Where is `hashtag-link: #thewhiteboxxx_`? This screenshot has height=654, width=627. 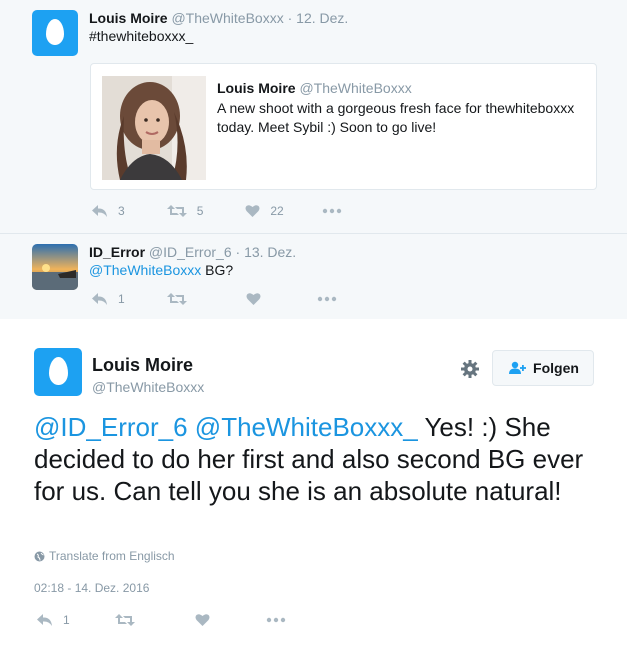 hashtag-link: #thewhiteboxxx_ is located at coordinates (141, 36).